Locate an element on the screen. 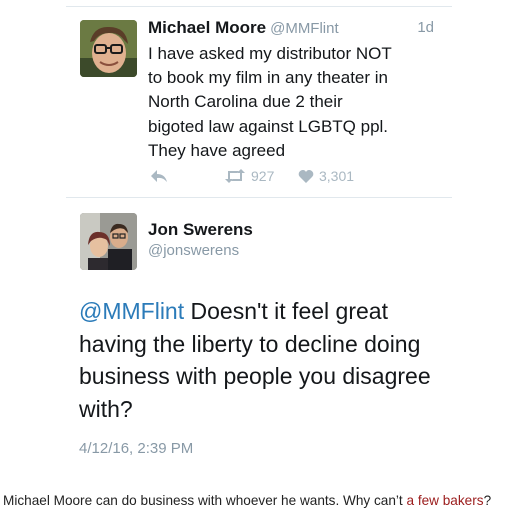 The image size is (514, 513). divider-top is located at coordinates (259, 6).